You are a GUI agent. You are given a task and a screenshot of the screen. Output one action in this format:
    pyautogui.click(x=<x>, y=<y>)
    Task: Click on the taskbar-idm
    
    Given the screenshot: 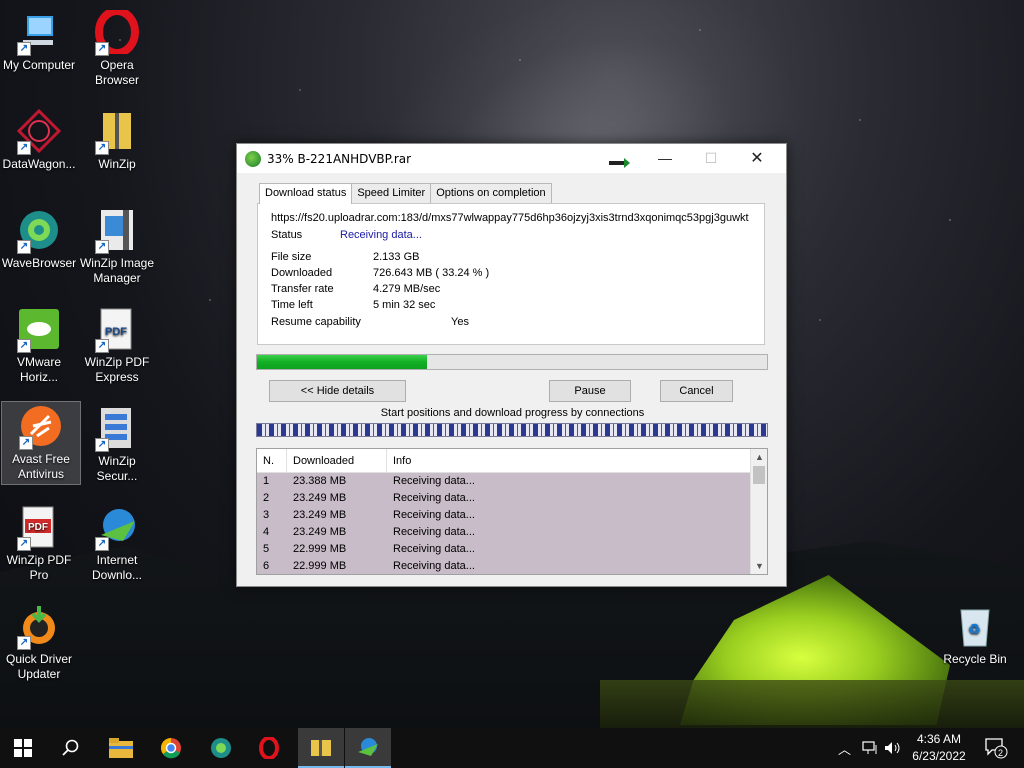 What is the action you would take?
    pyautogui.click(x=368, y=748)
    